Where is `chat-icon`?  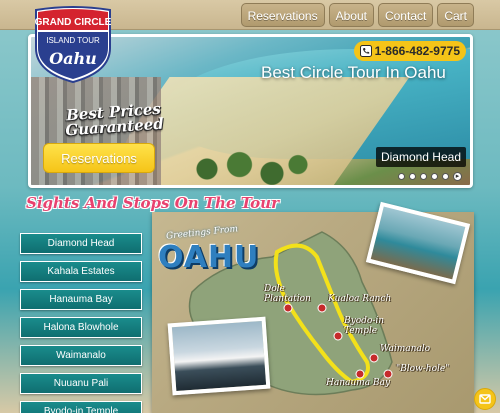 chat-icon is located at coordinates (485, 399).